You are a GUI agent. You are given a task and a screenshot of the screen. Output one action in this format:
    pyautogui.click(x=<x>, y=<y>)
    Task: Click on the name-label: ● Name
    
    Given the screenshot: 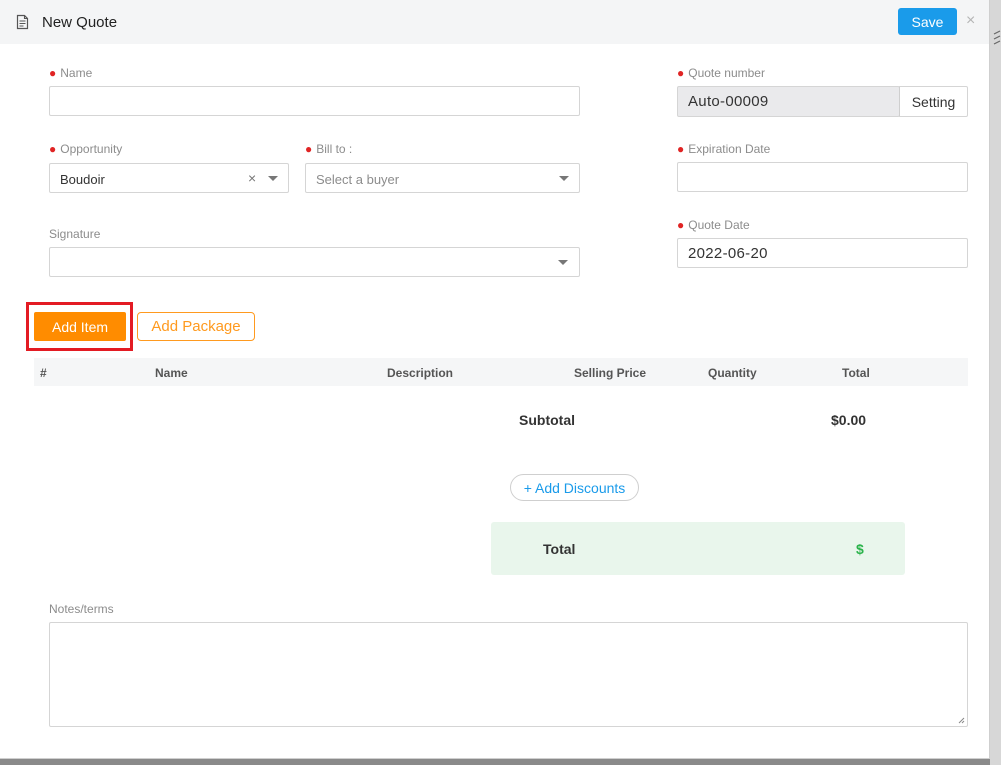 What is the action you would take?
    pyautogui.click(x=71, y=73)
    